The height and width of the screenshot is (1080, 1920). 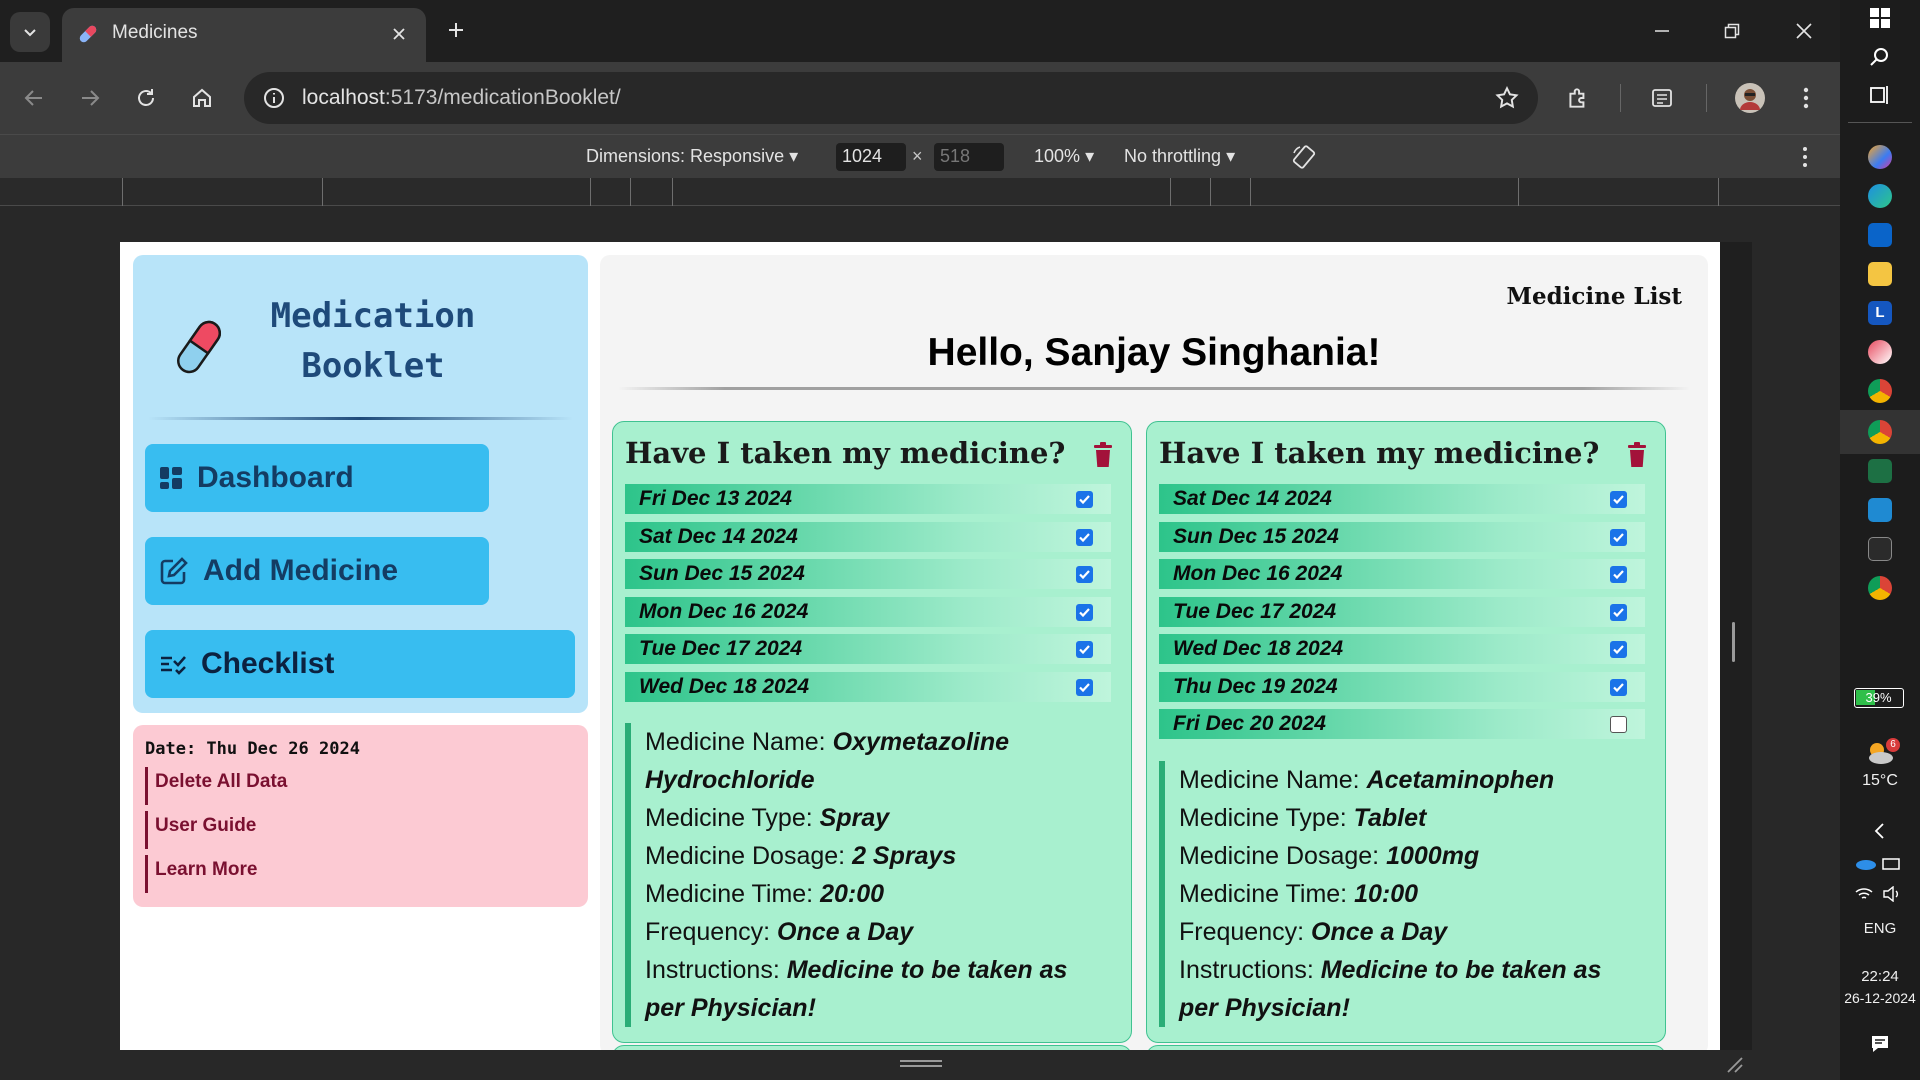 I want to click on plus-icon, so click(x=456, y=30).